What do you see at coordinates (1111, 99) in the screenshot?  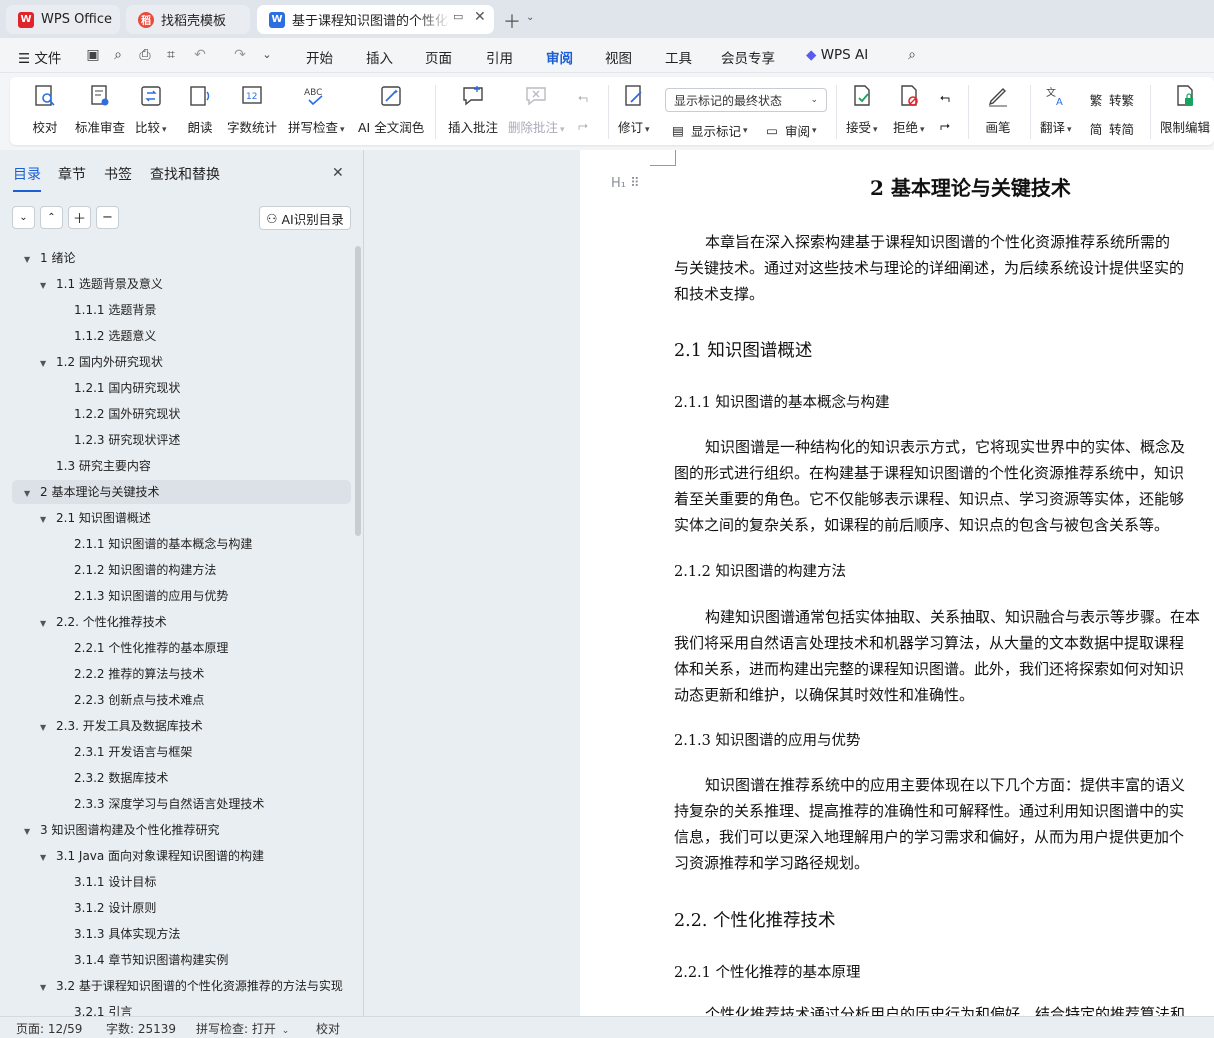 I see `to-traditional-button: 繁转繁` at bounding box center [1111, 99].